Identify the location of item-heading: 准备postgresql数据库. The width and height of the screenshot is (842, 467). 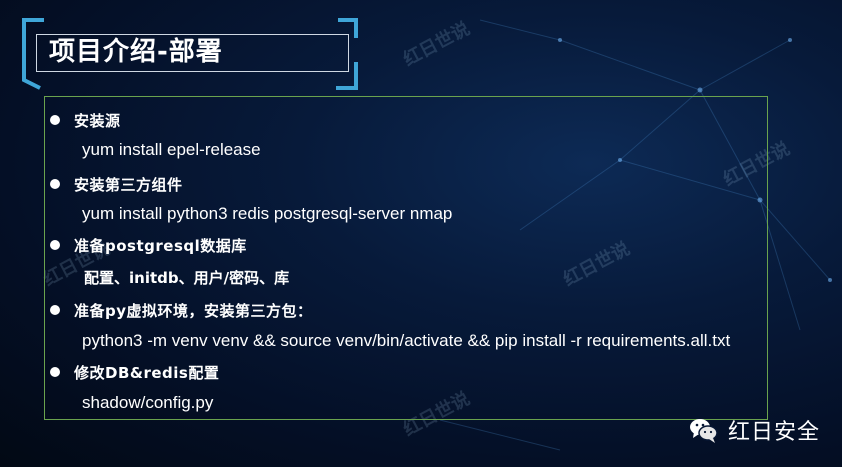
(160, 245).